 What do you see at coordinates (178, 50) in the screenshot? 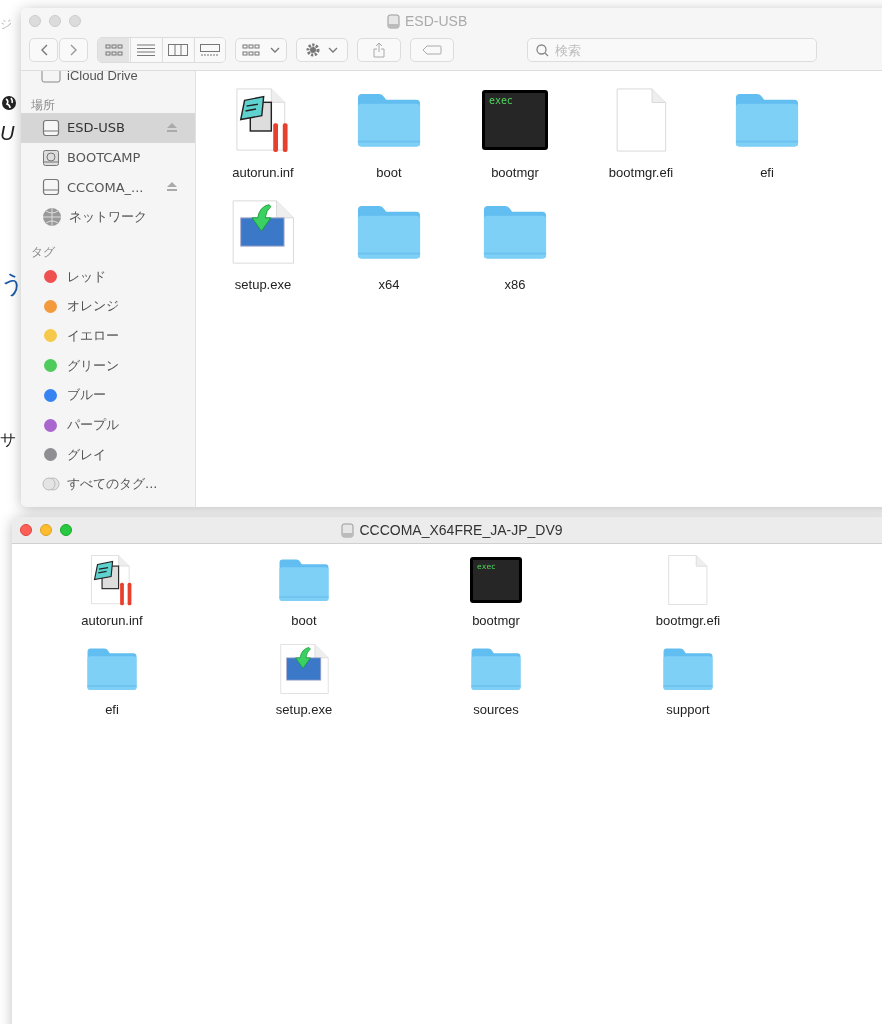
I see `column-view-icon` at bounding box center [178, 50].